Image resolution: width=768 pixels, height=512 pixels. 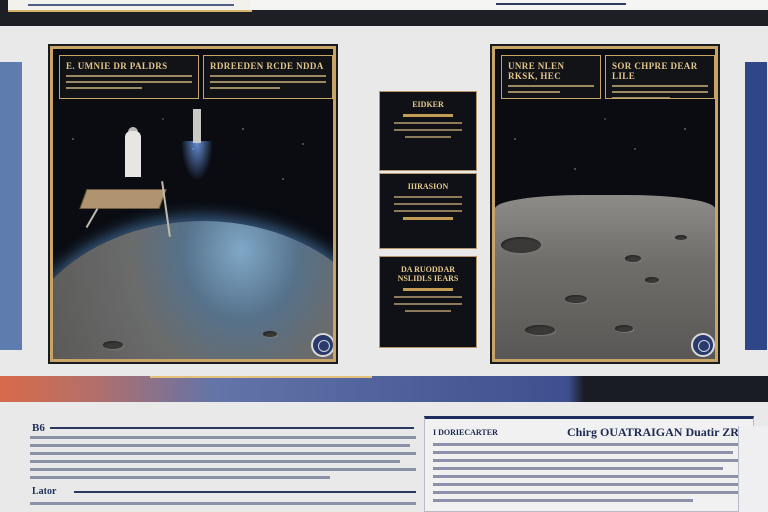 I want to click on probe-icon, so click(x=197, y=126).